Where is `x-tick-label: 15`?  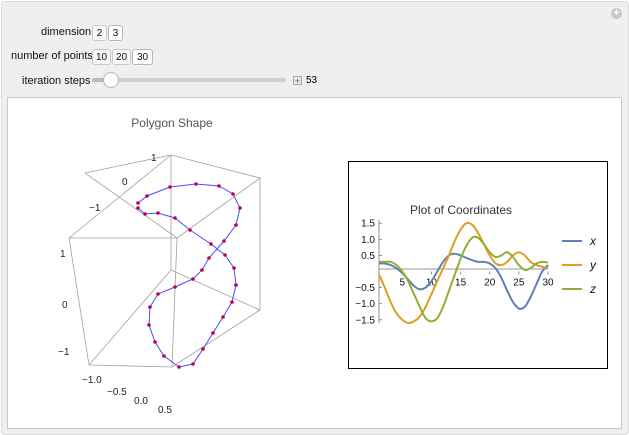 x-tick-label: 15 is located at coordinates (461, 283).